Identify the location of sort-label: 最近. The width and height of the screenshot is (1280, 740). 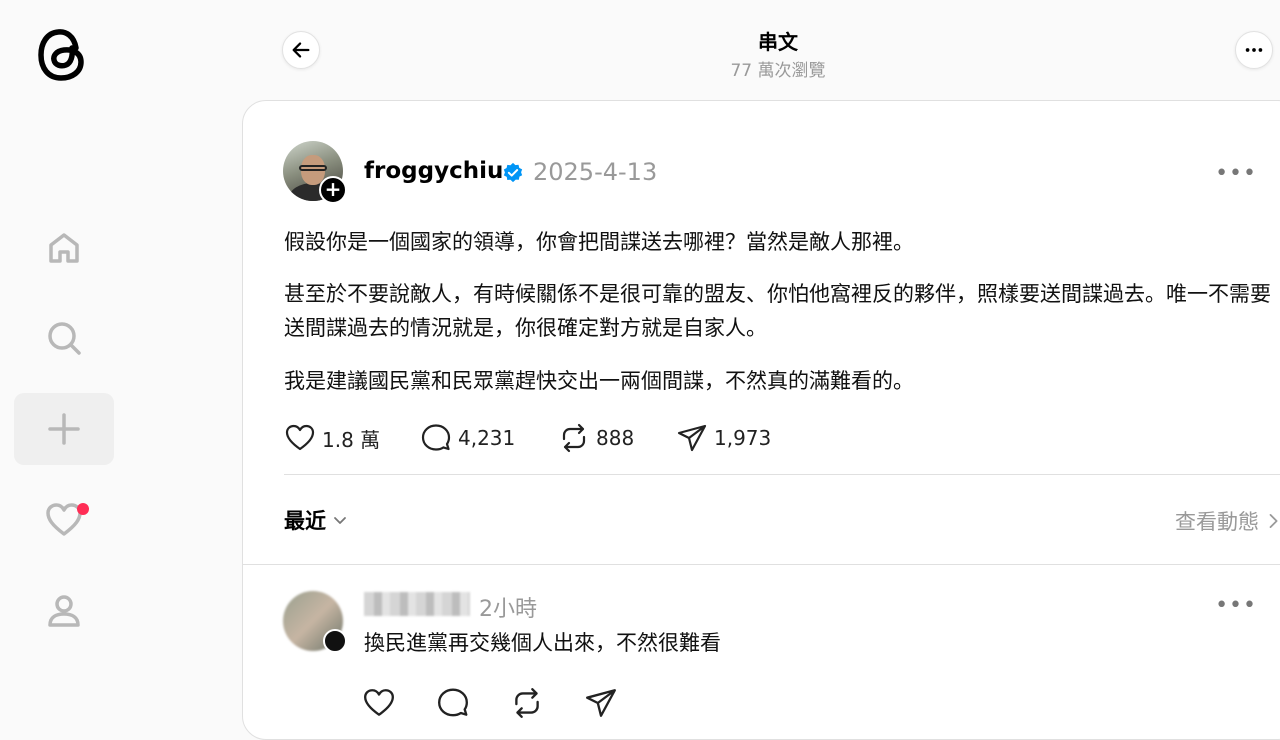
(305, 521).